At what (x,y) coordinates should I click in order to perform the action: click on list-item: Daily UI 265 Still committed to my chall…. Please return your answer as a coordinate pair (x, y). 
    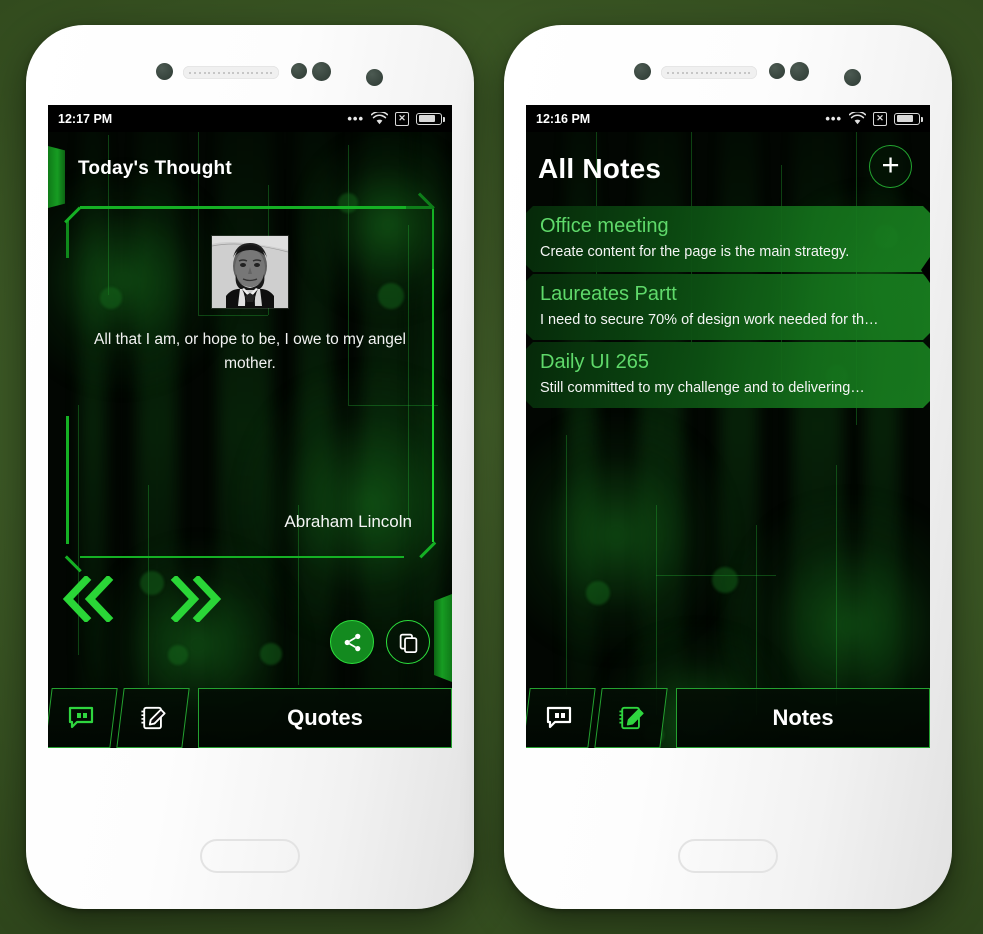
    Looking at the image, I should click on (728, 375).